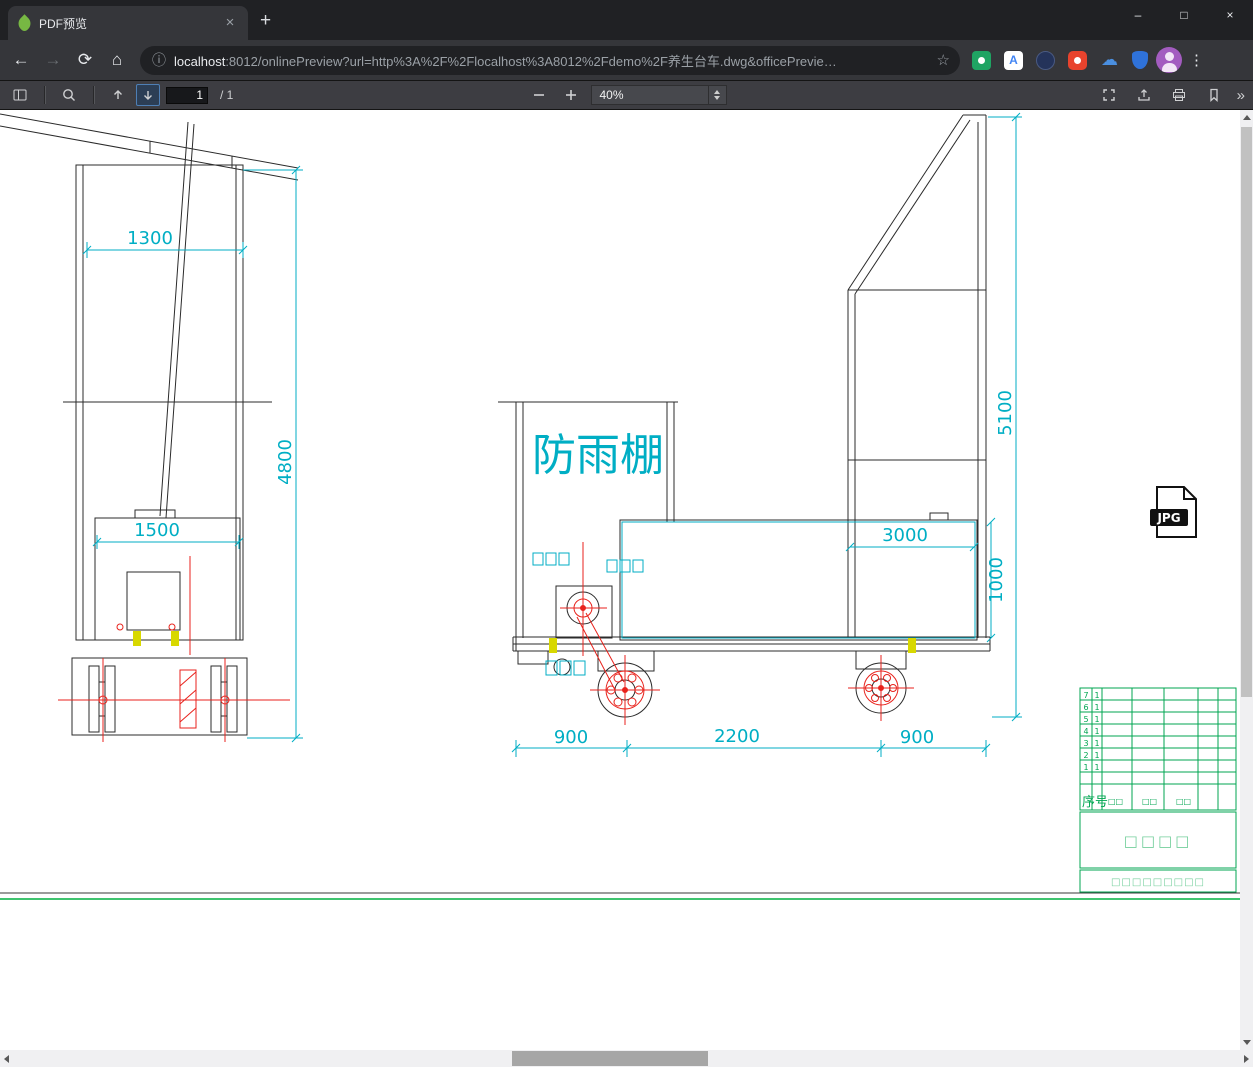 The width and height of the screenshot is (1253, 1079). Describe the element at coordinates (159, 60) in the screenshot. I see `page-info-icon: ⓘ` at that location.